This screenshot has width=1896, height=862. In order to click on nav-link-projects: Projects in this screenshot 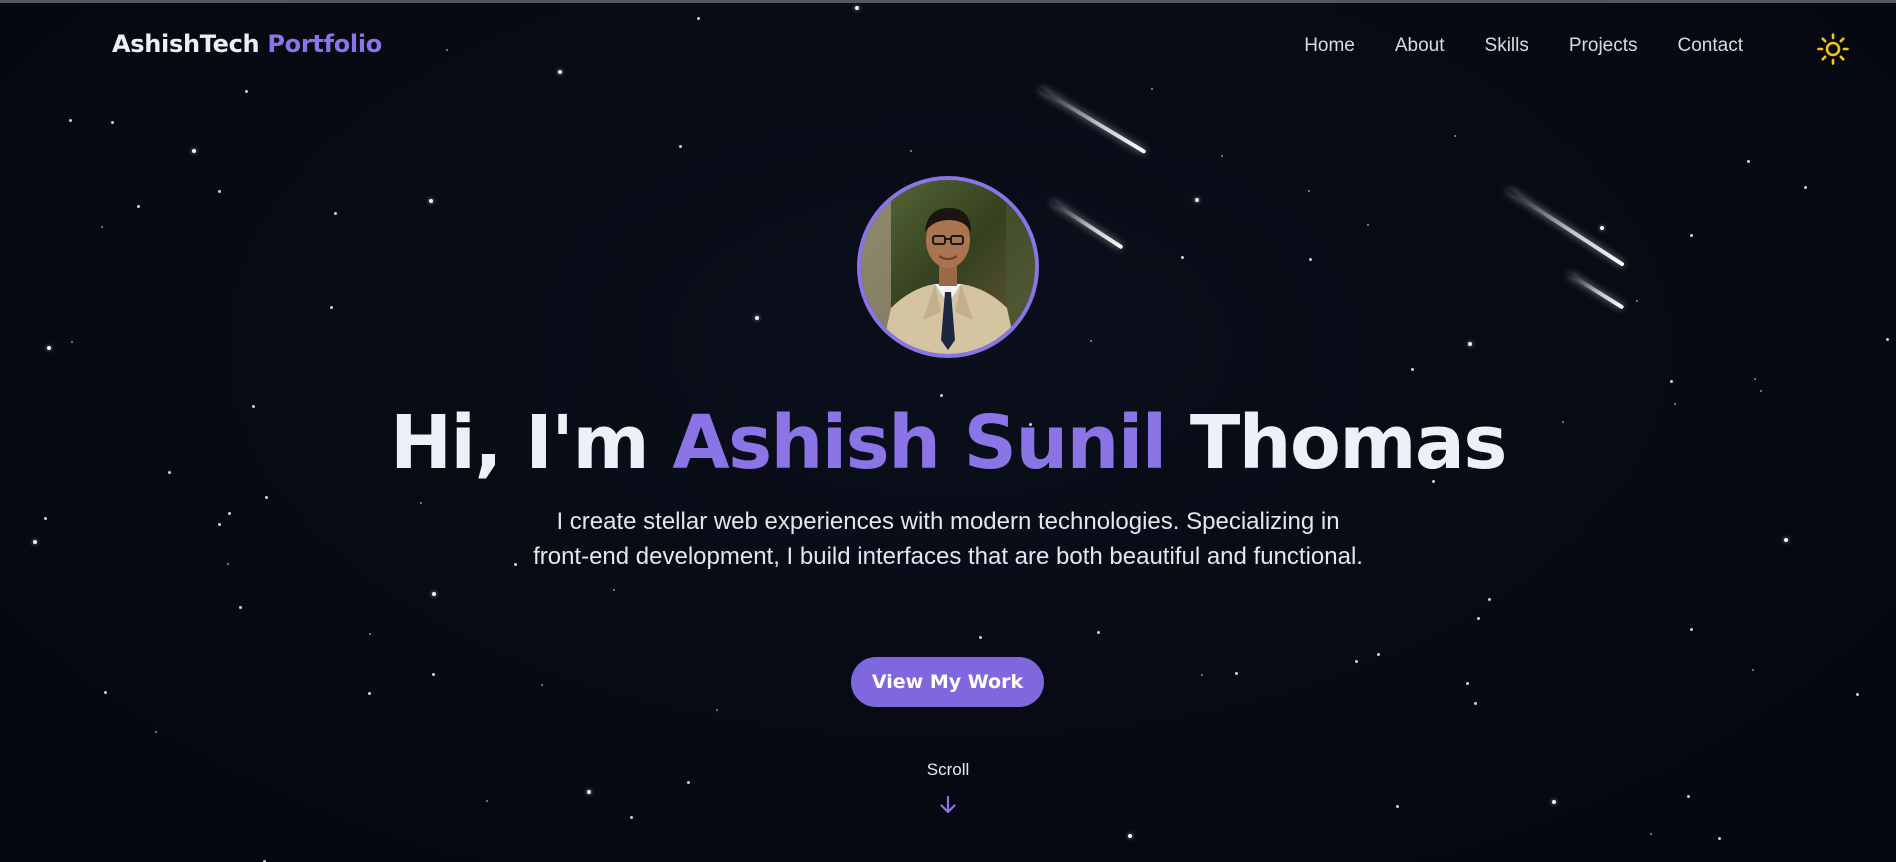, I will do `click(1603, 46)`.